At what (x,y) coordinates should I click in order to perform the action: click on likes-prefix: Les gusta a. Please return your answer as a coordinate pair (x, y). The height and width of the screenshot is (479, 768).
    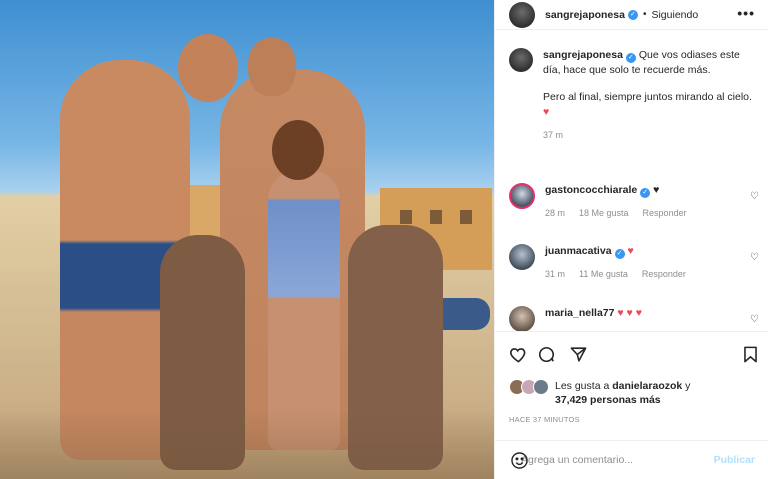
    Looking at the image, I should click on (584, 386).